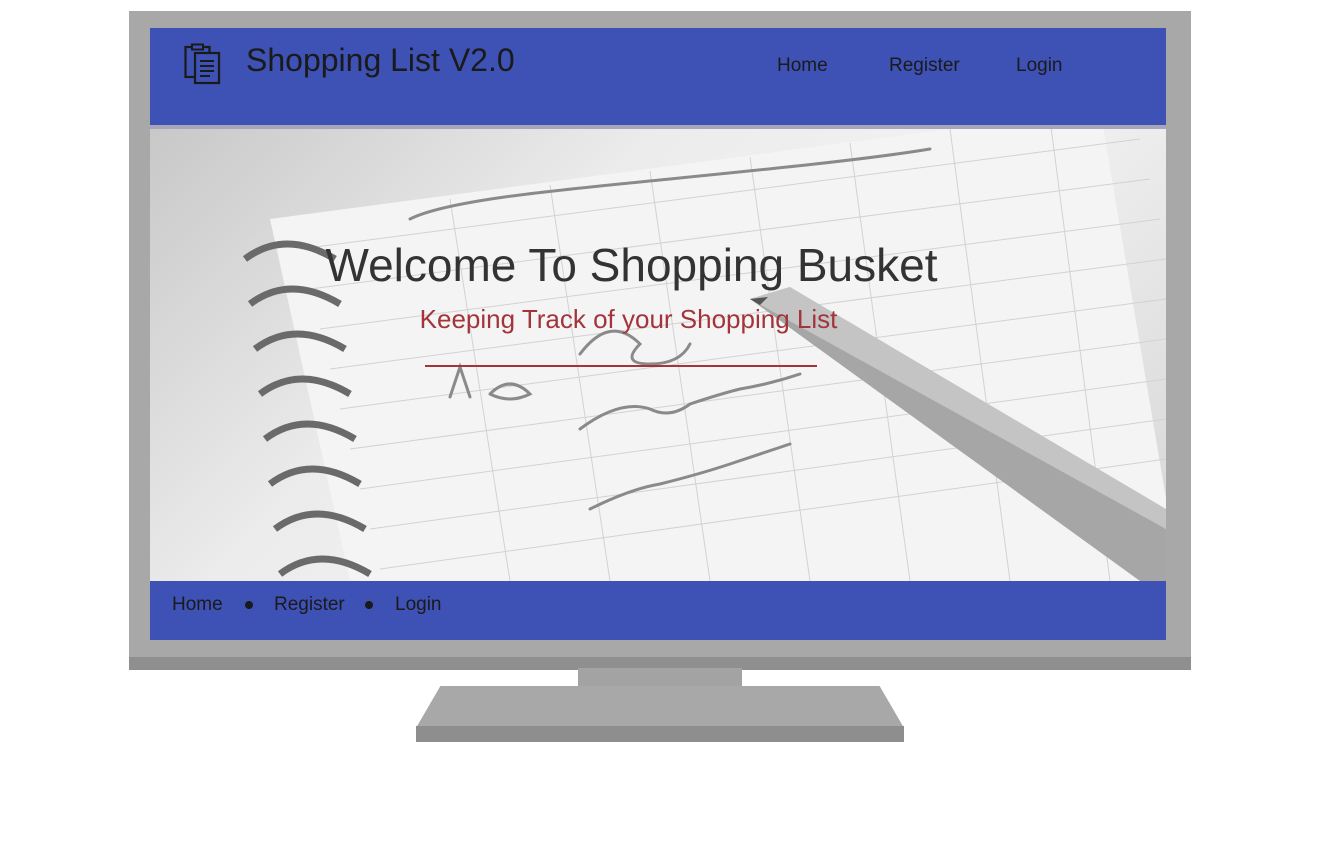 Image resolution: width=1321 pixels, height=864 pixels. What do you see at coordinates (621, 366) in the screenshot?
I see `hero-divider` at bounding box center [621, 366].